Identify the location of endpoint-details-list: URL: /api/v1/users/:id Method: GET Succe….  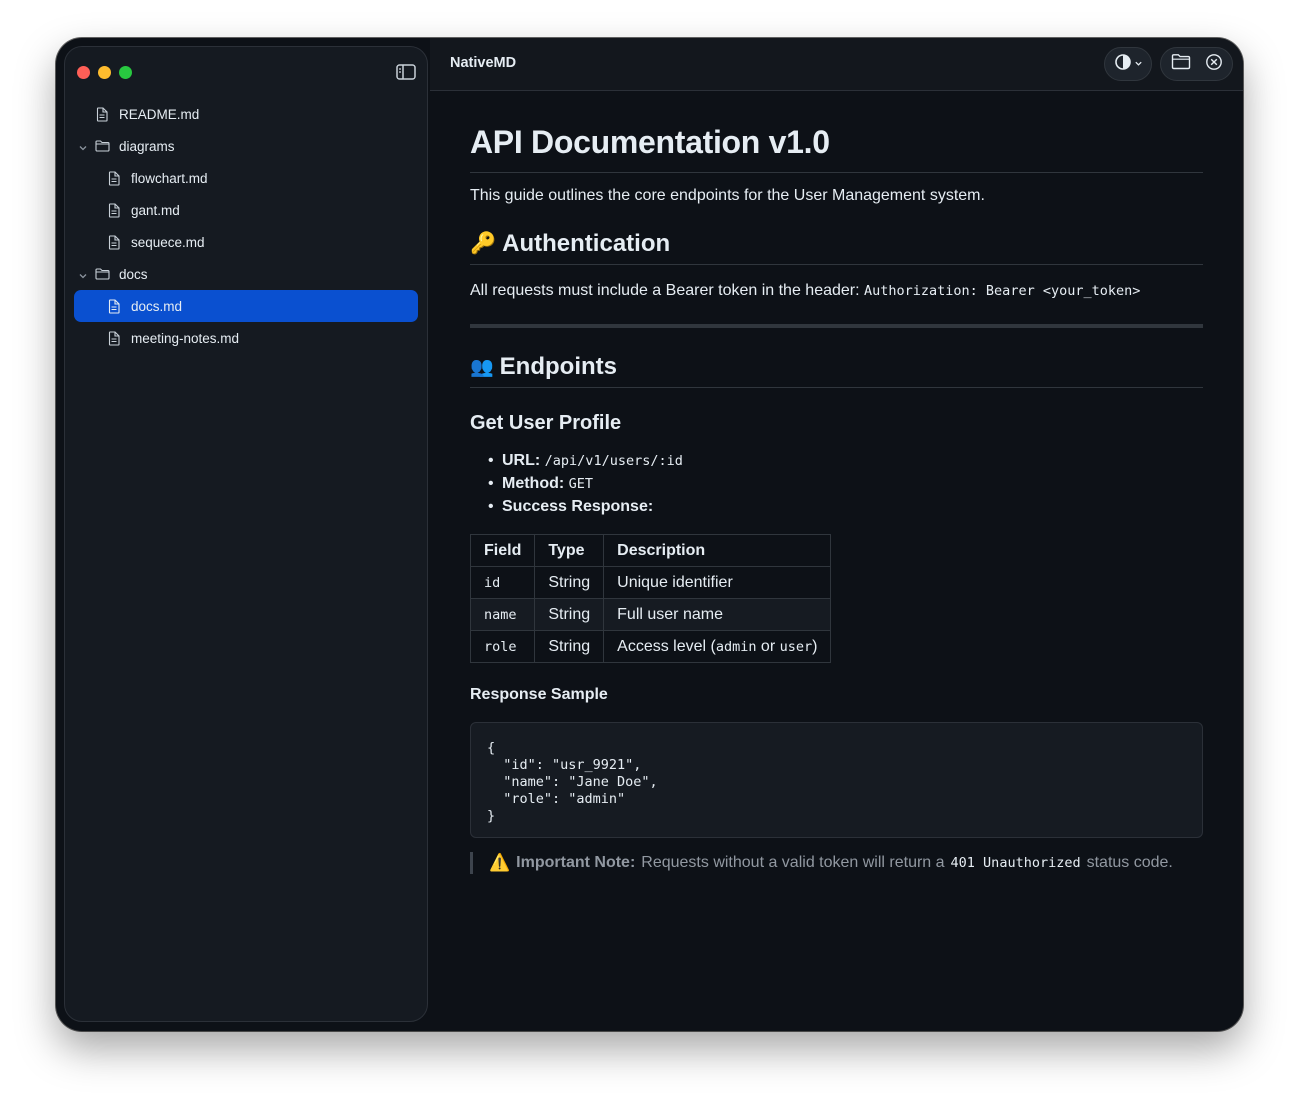
(585, 486).